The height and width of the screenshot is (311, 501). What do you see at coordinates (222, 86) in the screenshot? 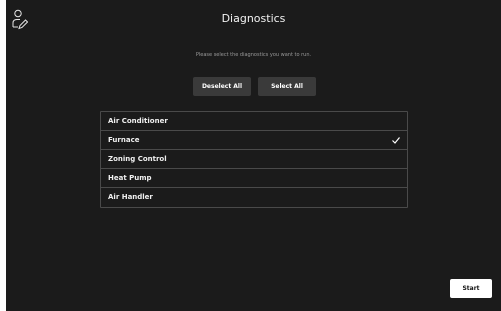
I see `deselect-all-button: Deselect All` at bounding box center [222, 86].